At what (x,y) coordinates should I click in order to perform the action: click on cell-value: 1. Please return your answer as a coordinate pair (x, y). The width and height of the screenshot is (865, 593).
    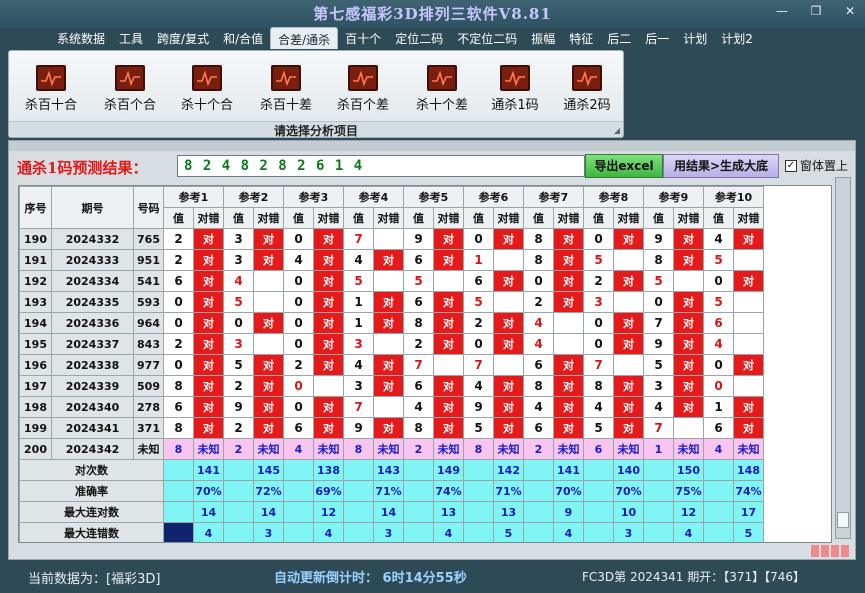
    Looking at the image, I should click on (718, 407).